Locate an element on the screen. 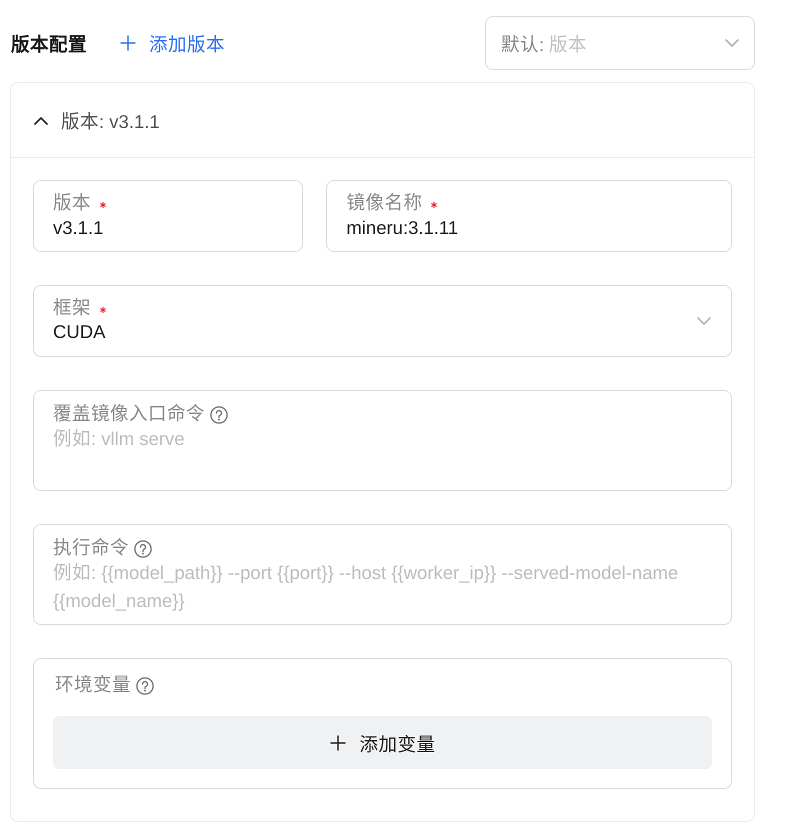 The image size is (787, 836). field-label: 覆盖镜像入口命令 is located at coordinates (129, 414).